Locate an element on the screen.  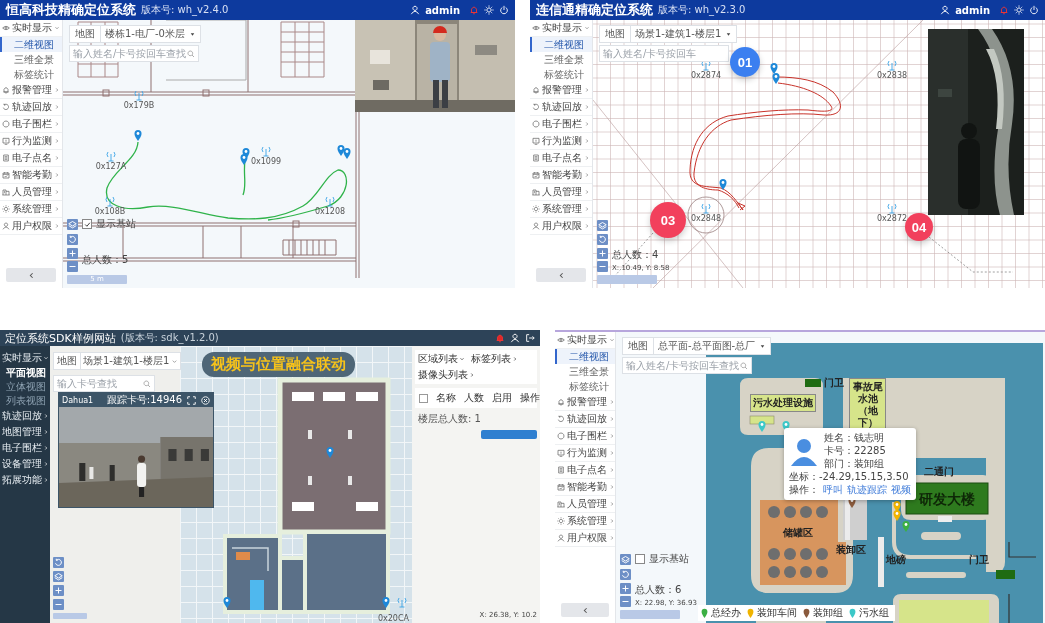
area-label: 储罐区 is located at coordinates (798, 533).